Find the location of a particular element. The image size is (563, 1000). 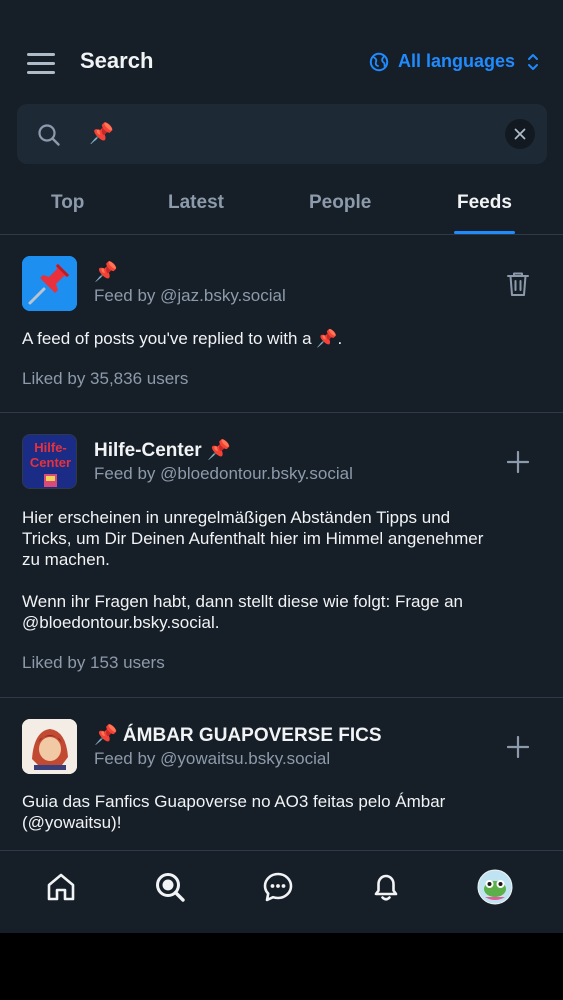

globe-icon is located at coordinates (379, 61).